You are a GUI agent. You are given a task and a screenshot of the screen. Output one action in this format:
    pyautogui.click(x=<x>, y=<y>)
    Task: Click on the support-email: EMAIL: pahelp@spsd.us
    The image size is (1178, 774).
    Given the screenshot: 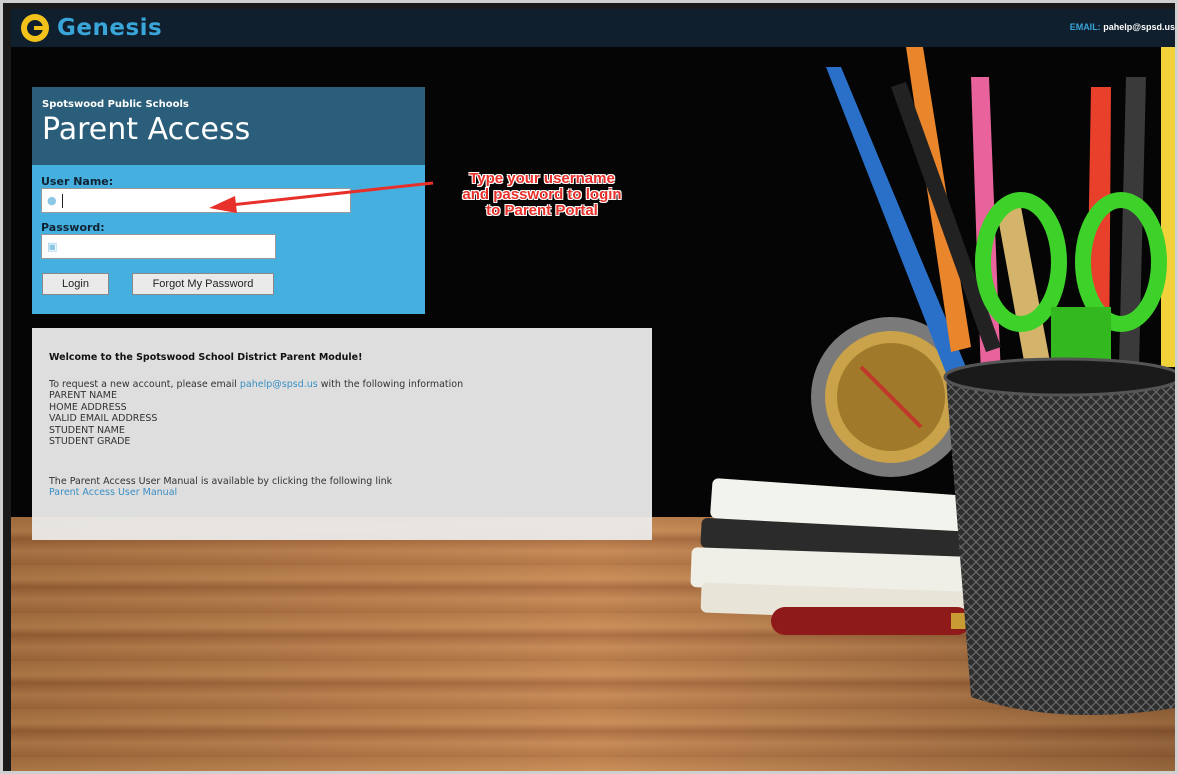 What is the action you would take?
    pyautogui.click(x=1122, y=27)
    